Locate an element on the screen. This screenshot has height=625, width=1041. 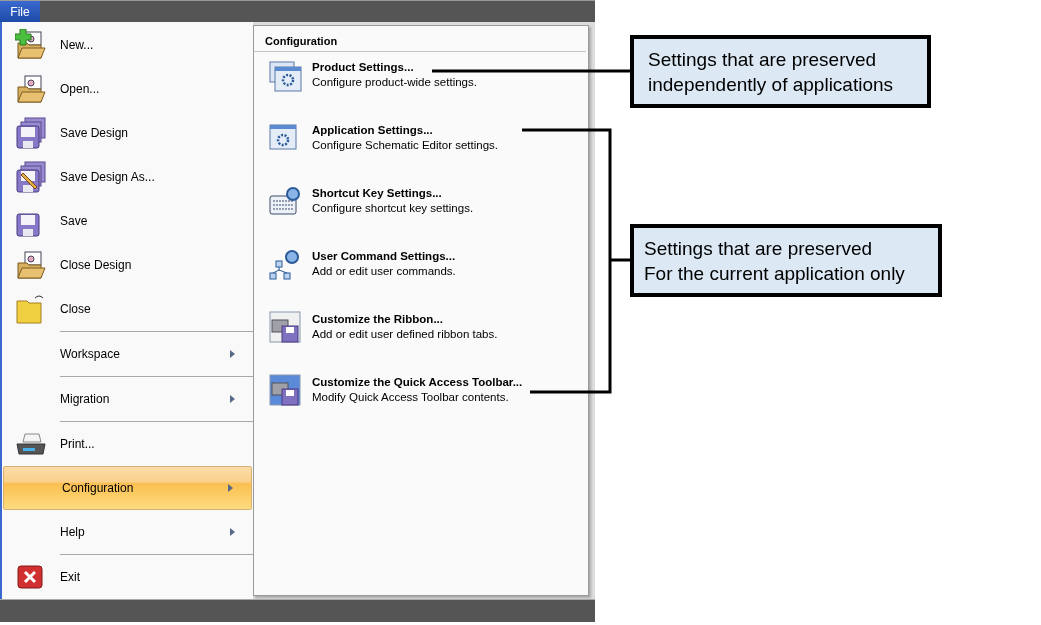
submenu-item-description: Configure product-wide settings. is located at coordinates (394, 82).